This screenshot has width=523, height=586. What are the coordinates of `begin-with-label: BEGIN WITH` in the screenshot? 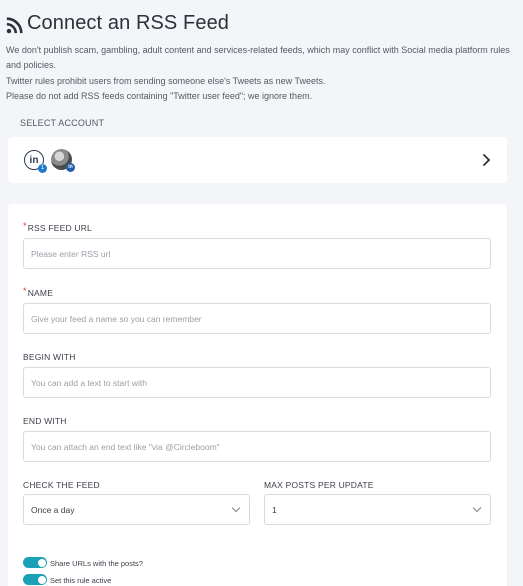 It's located at (49, 357).